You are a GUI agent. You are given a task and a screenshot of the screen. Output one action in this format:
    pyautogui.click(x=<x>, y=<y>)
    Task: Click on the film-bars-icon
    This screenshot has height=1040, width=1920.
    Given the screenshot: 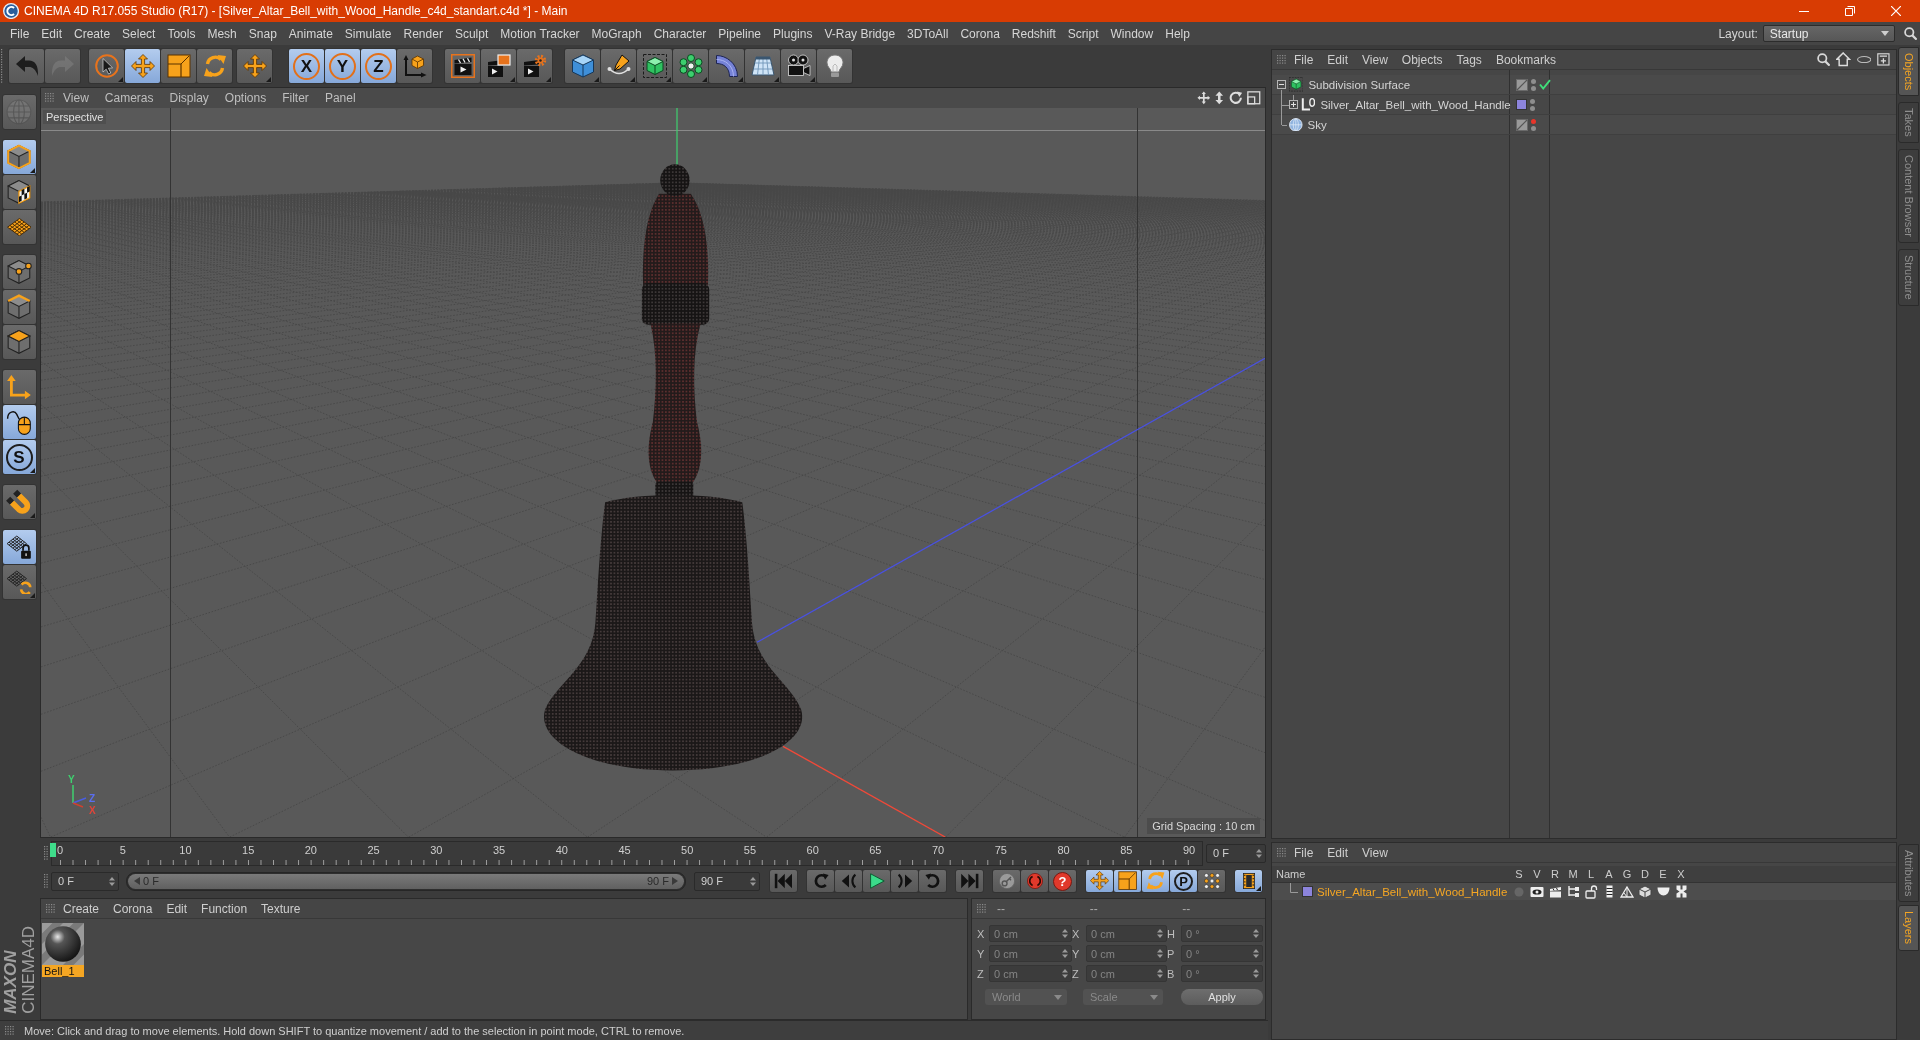 What is the action you would take?
    pyautogui.click(x=1609, y=891)
    